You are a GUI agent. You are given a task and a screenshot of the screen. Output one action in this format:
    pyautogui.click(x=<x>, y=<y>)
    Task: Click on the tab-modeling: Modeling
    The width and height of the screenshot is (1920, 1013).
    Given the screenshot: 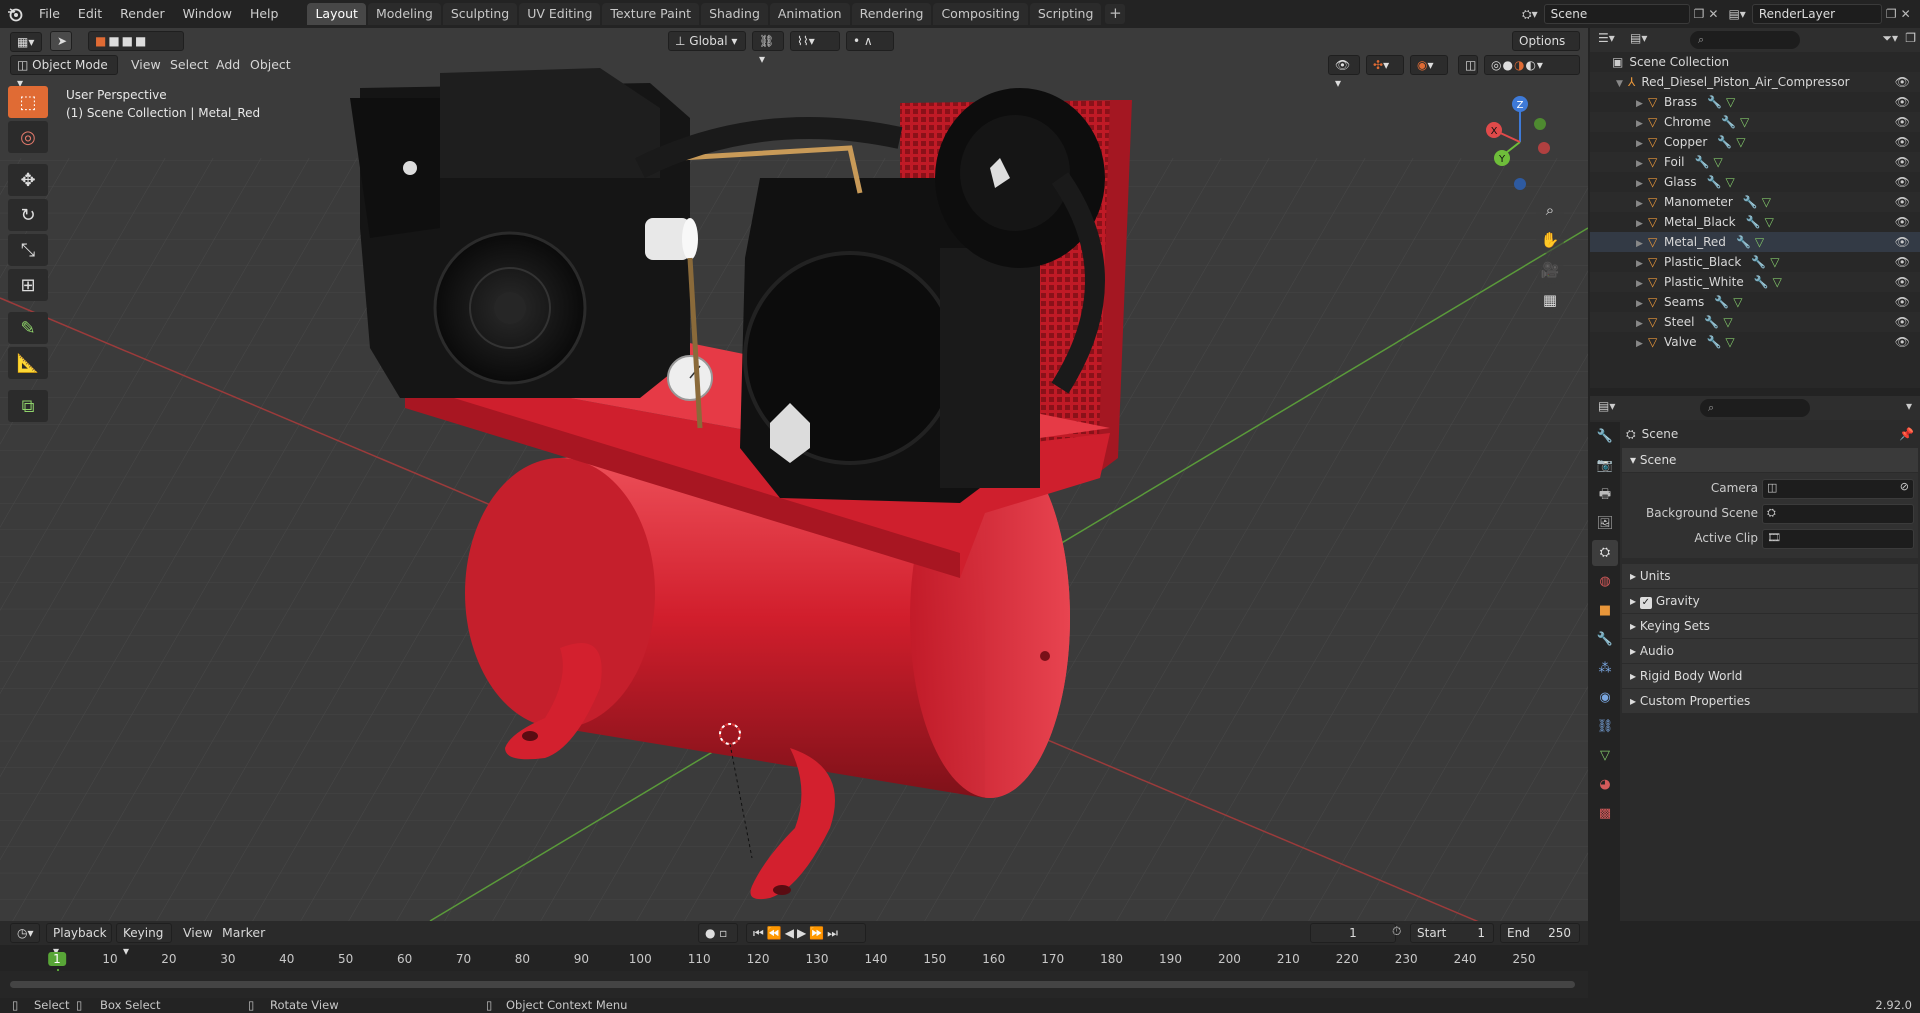 What is the action you would take?
    pyautogui.click(x=404, y=14)
    